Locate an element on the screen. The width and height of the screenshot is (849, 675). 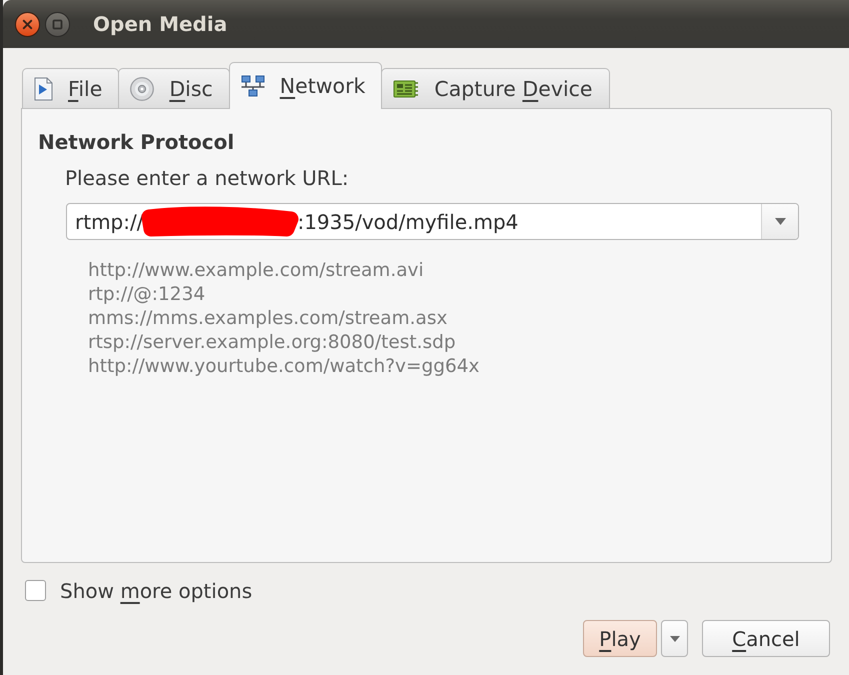
tab: Capture Device is located at coordinates (495, 88).